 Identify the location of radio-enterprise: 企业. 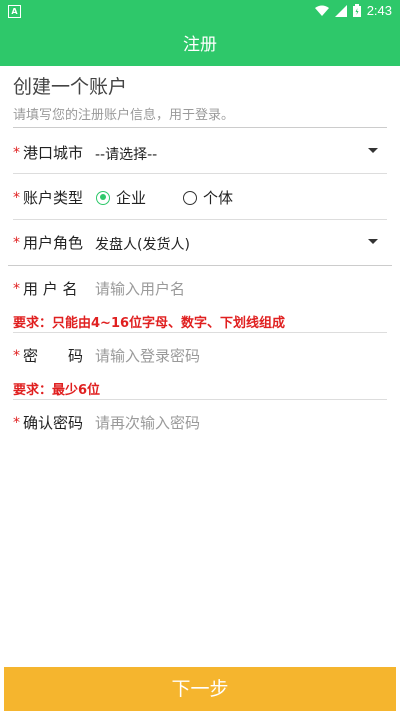
(121, 197).